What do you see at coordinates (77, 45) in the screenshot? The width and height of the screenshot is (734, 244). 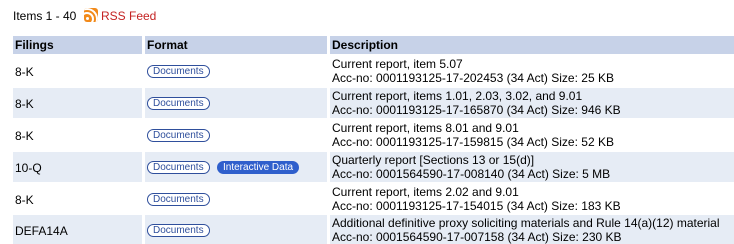 I see `column-header-filings: Filings` at bounding box center [77, 45].